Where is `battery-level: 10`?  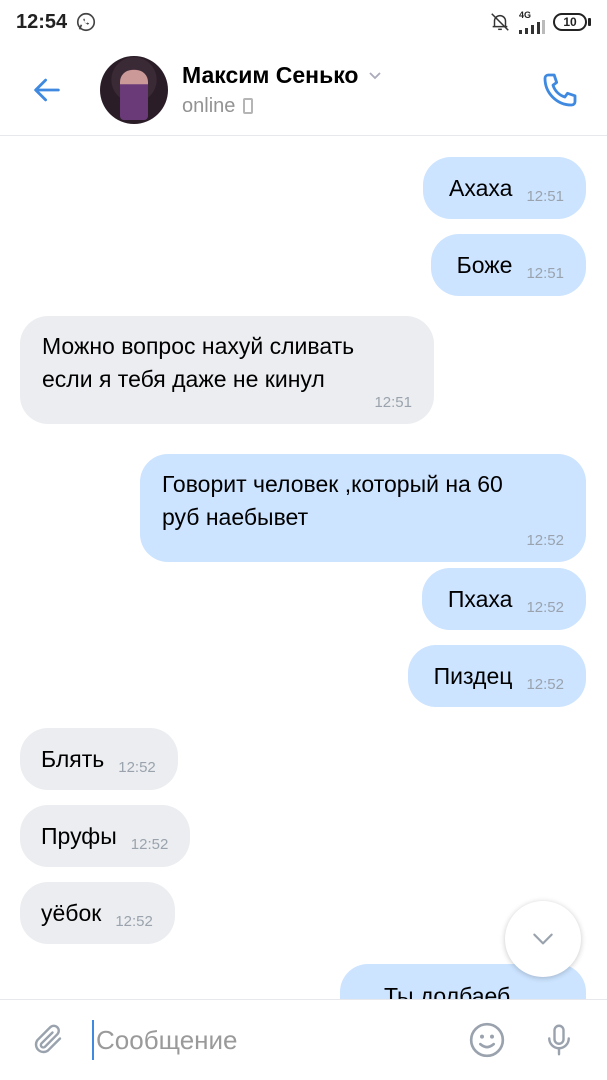 battery-level: 10 is located at coordinates (570, 22).